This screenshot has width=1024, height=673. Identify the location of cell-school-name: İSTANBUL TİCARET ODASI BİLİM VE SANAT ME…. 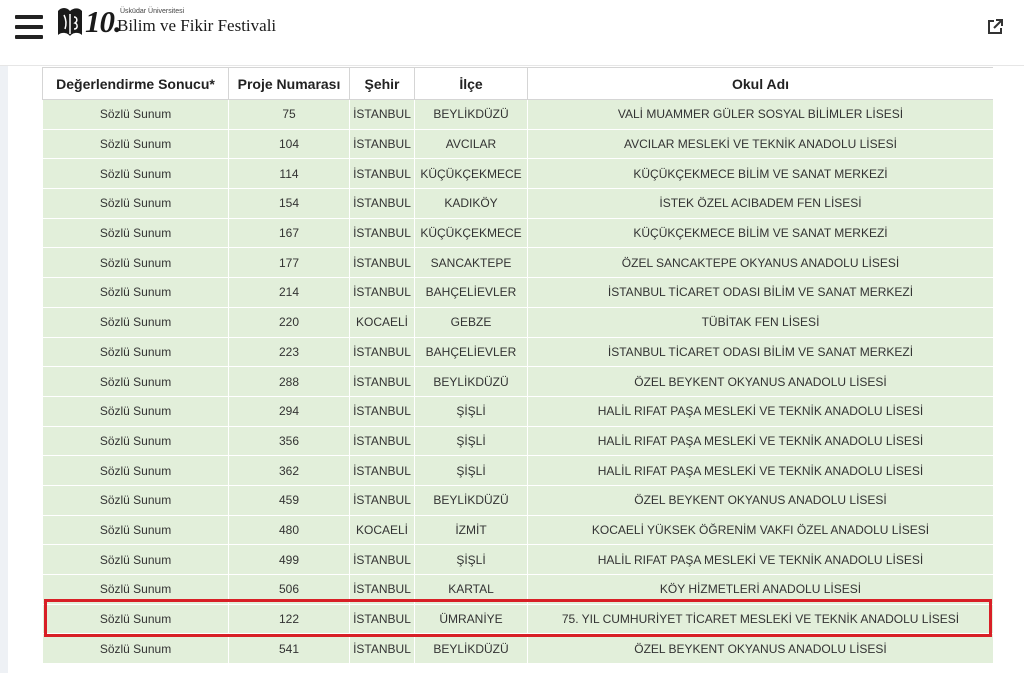
(760, 292).